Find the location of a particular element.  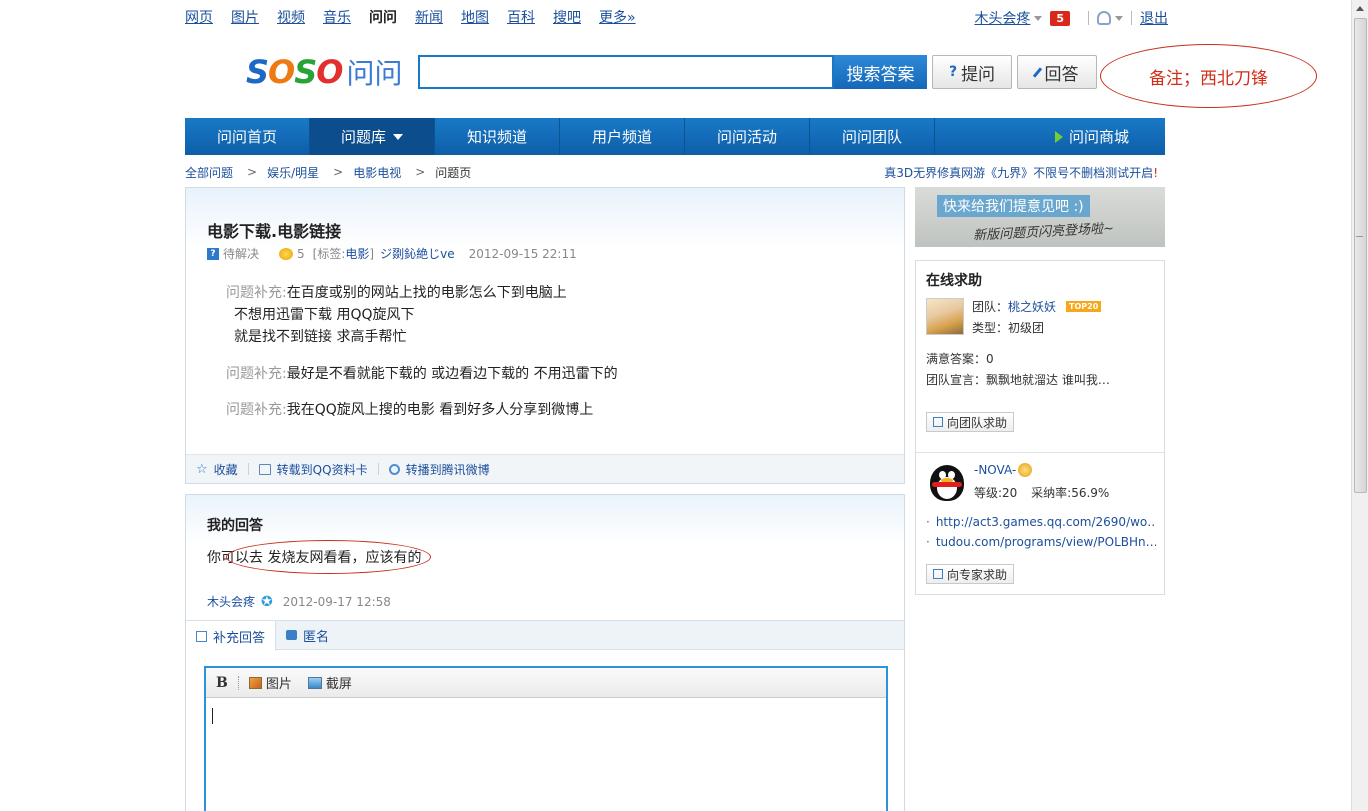

vertical-scrollbar is located at coordinates (1359, 405).